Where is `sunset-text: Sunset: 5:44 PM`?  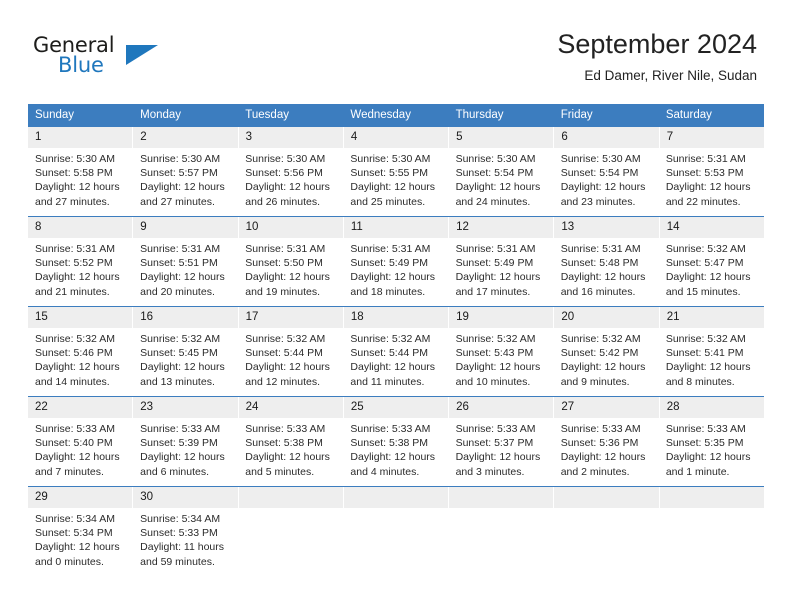 sunset-text: Sunset: 5:44 PM is located at coordinates (284, 353).